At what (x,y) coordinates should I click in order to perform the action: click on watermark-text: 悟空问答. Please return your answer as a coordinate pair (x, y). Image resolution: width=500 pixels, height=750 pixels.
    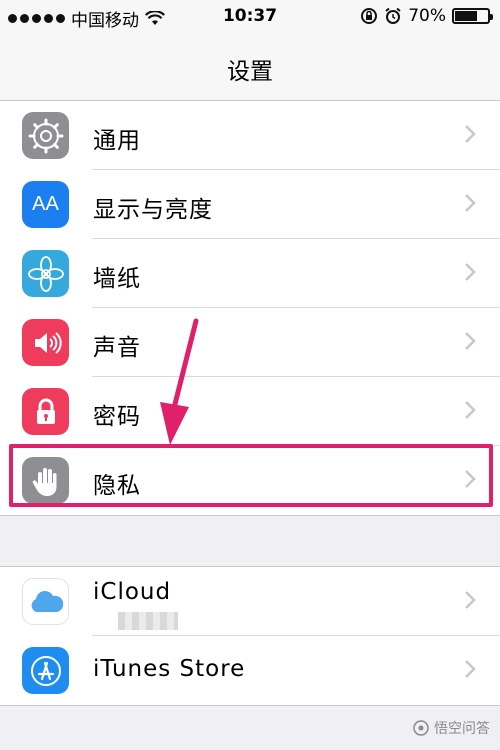
    Looking at the image, I should click on (462, 729).